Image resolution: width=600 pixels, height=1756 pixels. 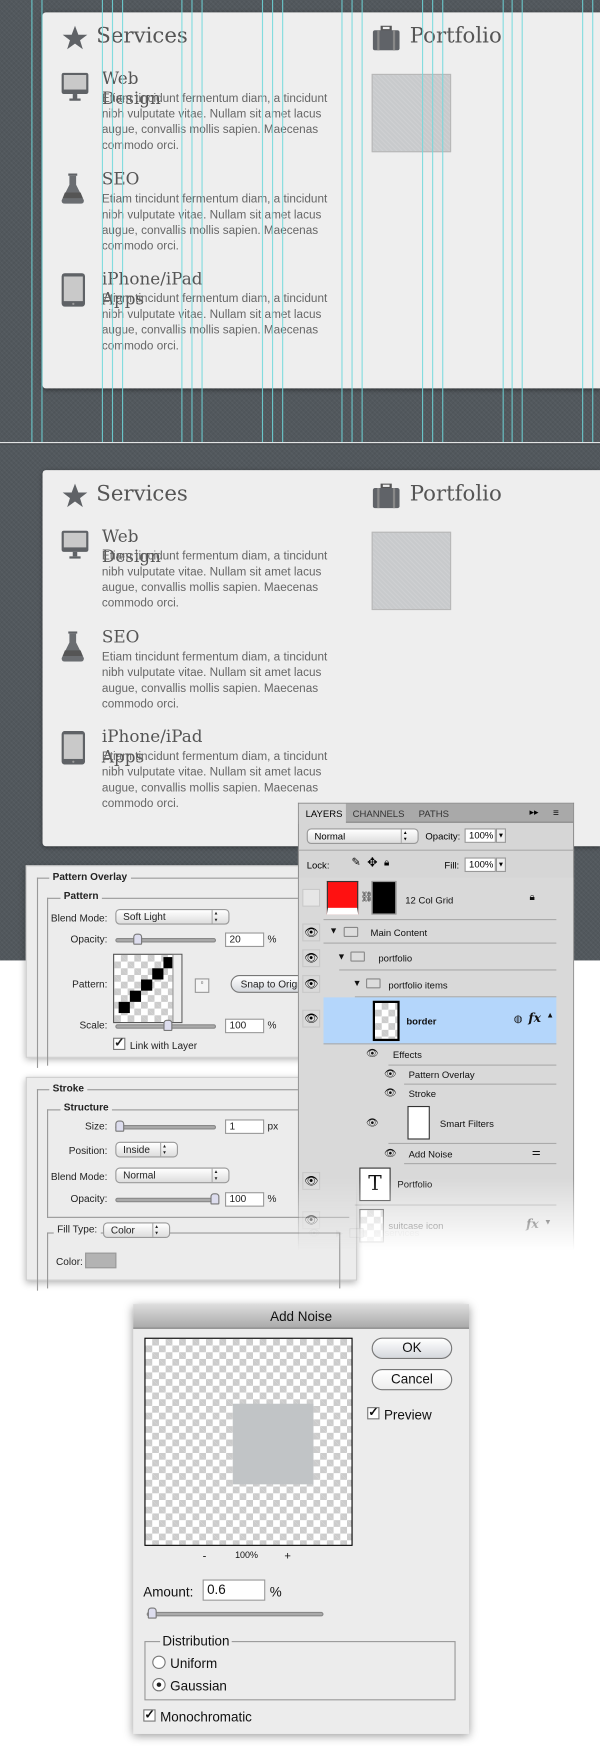 What do you see at coordinates (101, 1260) in the screenshot?
I see `color-swatch` at bounding box center [101, 1260].